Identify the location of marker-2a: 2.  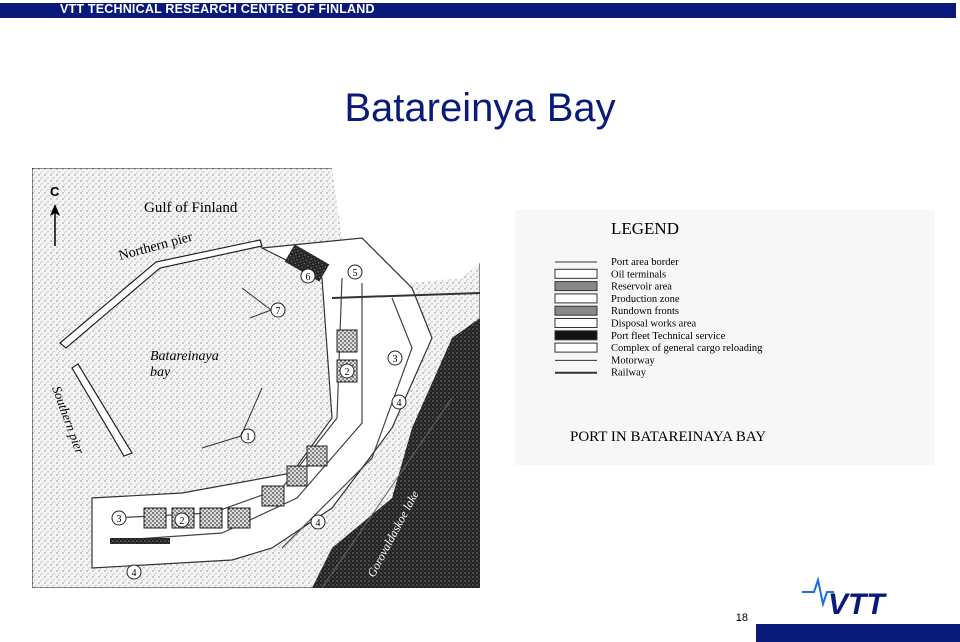
(182, 521).